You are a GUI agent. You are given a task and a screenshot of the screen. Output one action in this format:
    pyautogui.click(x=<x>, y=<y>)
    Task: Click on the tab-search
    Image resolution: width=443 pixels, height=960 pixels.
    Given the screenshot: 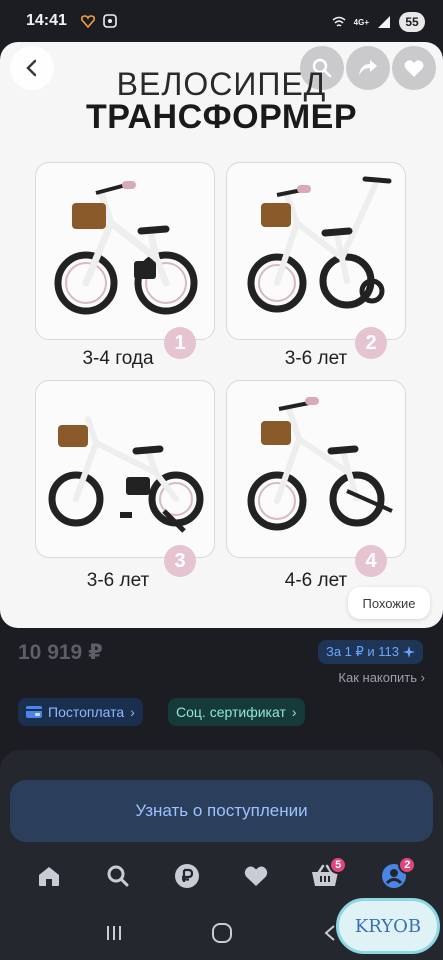 What is the action you would take?
    pyautogui.click(x=118, y=876)
    